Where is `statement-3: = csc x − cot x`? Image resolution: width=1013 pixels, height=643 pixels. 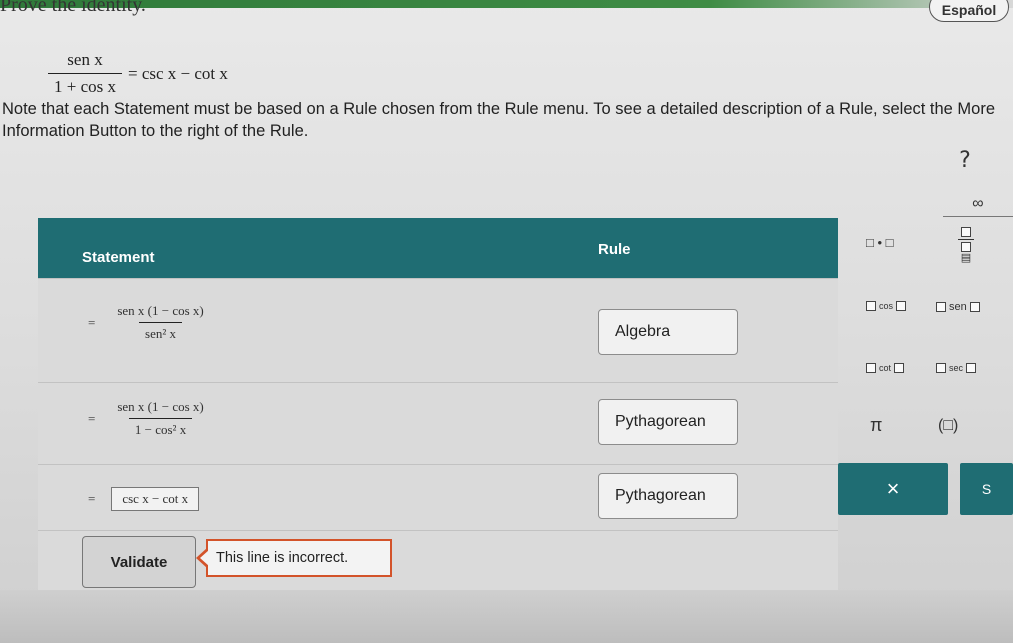 statement-3: = csc x − cot x is located at coordinates (144, 499).